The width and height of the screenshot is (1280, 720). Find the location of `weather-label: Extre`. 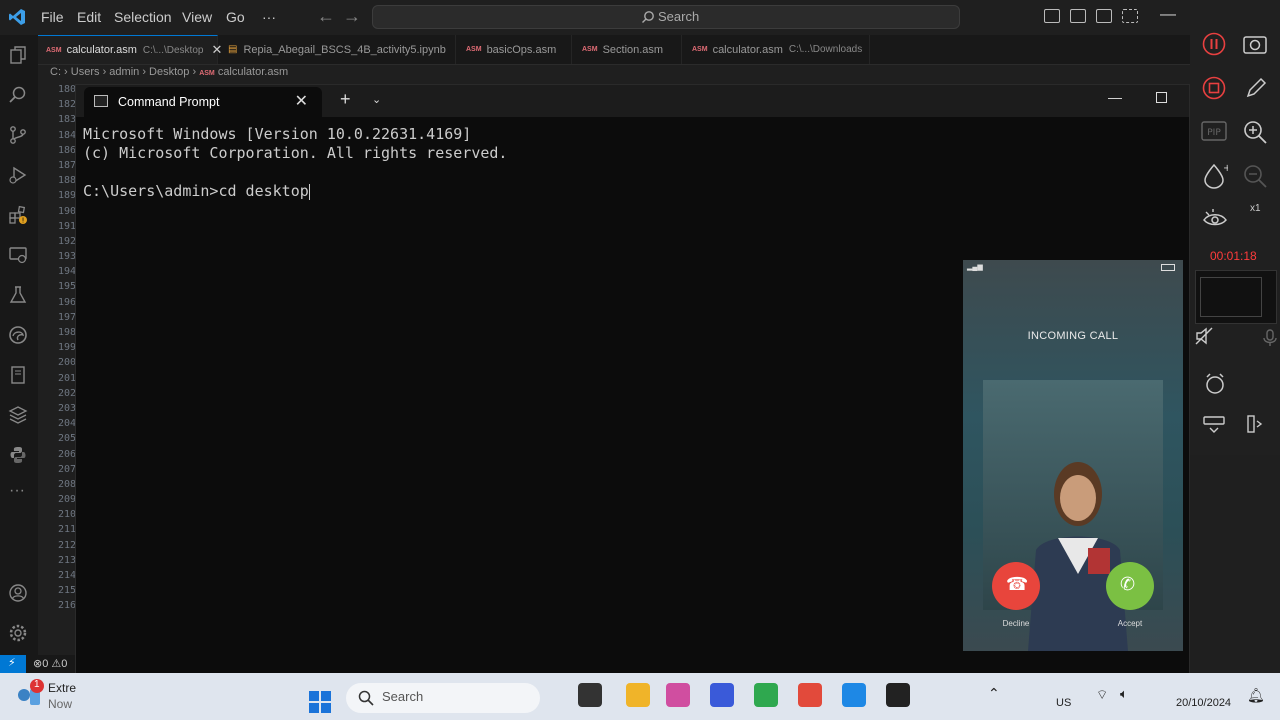

weather-label: Extre is located at coordinates (62, 688).